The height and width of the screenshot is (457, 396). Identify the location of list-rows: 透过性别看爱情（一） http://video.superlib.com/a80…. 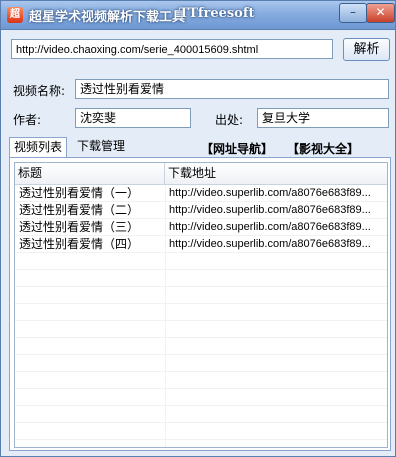
(201, 219).